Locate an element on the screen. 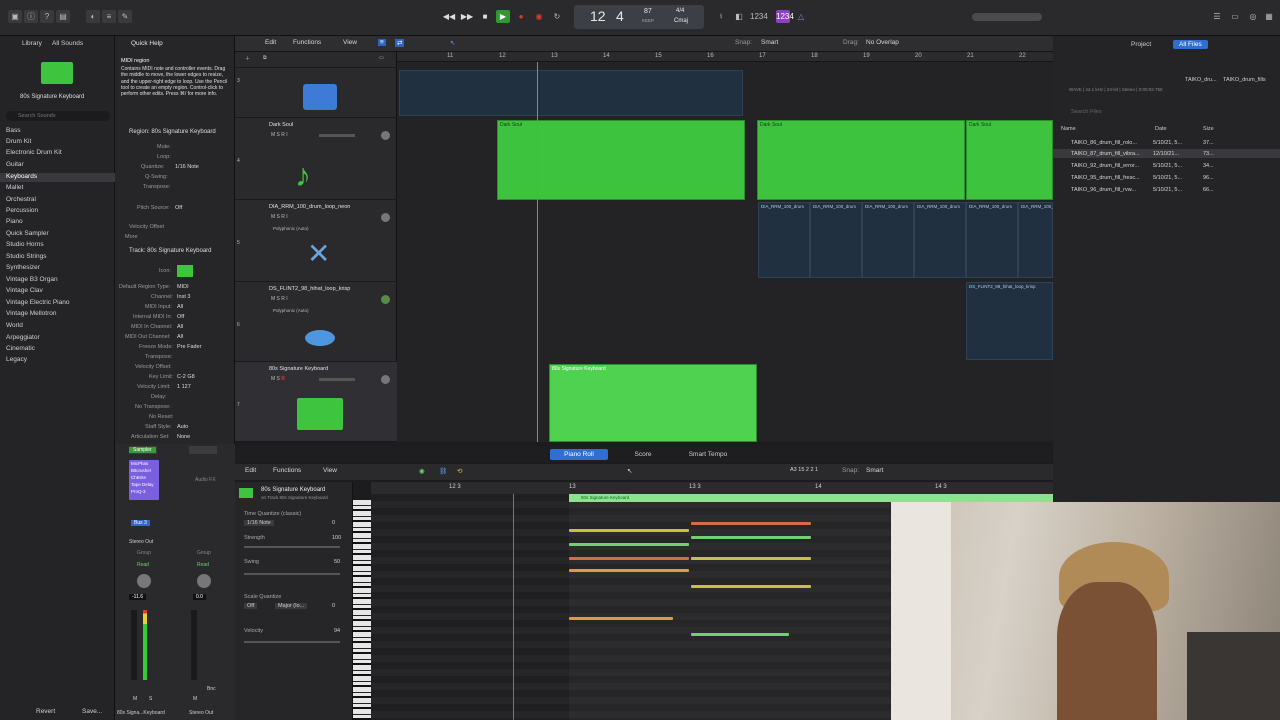 This screenshot has height=720, width=1280. param-value: Pre Fader is located at coordinates (189, 347).